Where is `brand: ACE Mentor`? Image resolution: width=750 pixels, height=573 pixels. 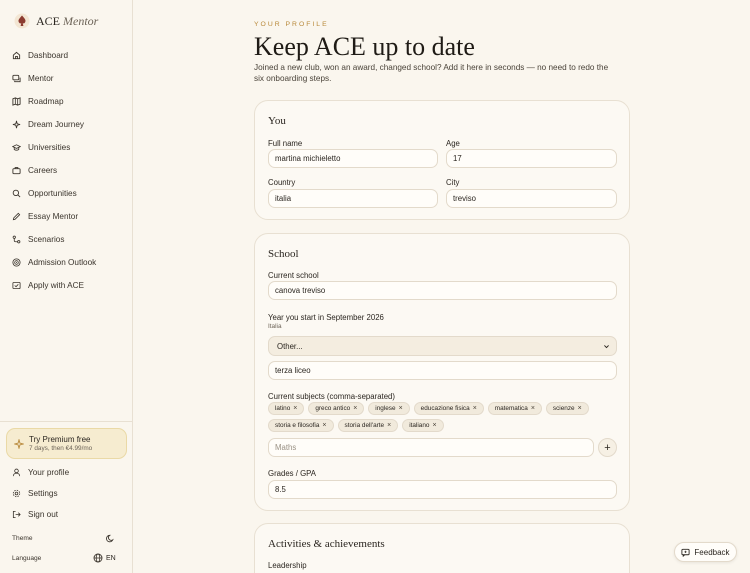 brand: ACE Mentor is located at coordinates (56, 21).